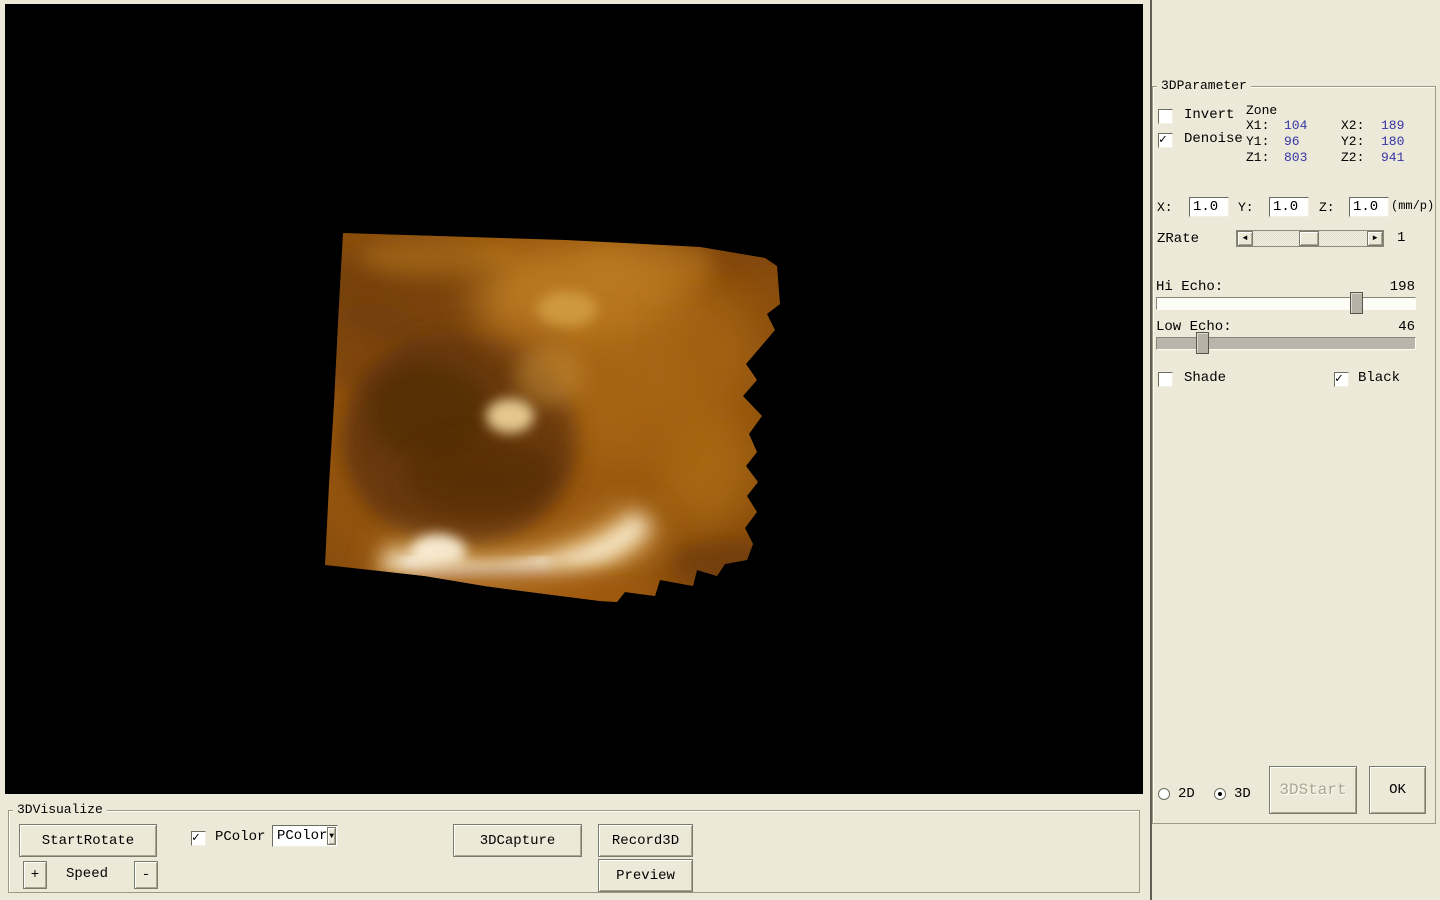  What do you see at coordinates (1402, 287) in the screenshot?
I see `hi-echo-value: 198` at bounding box center [1402, 287].